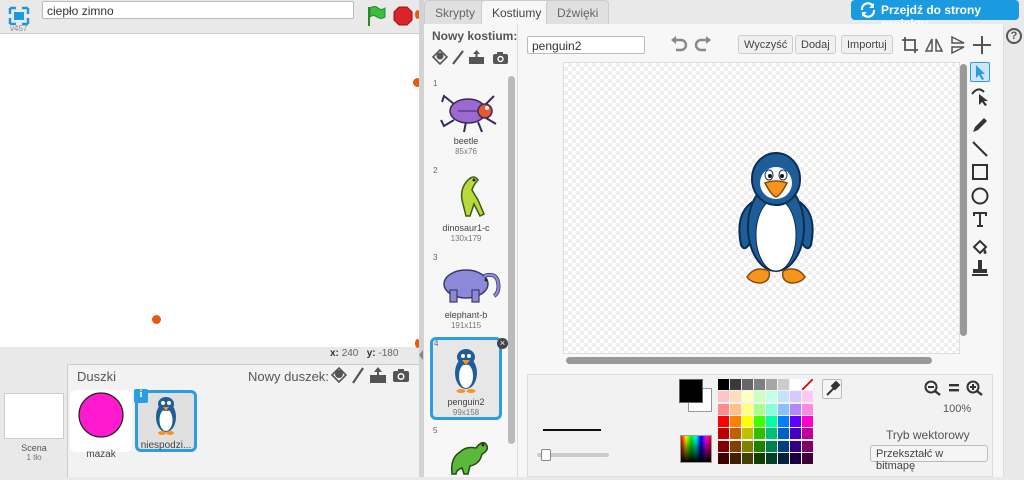 This screenshot has width=1024, height=480. Describe the element at coordinates (586, 45) in the screenshot. I see `costume-name-input: penguin2` at that location.